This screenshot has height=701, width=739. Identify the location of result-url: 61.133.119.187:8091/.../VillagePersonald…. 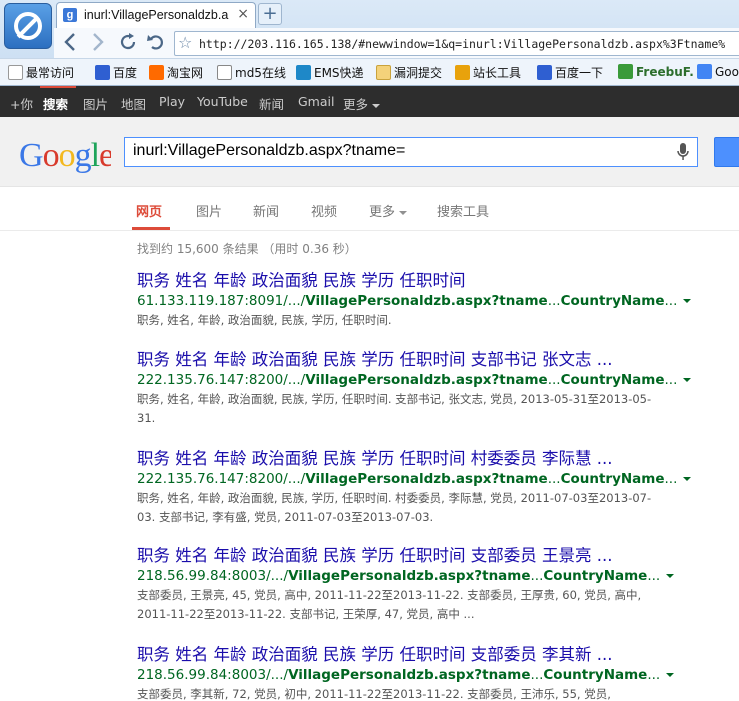
(414, 301).